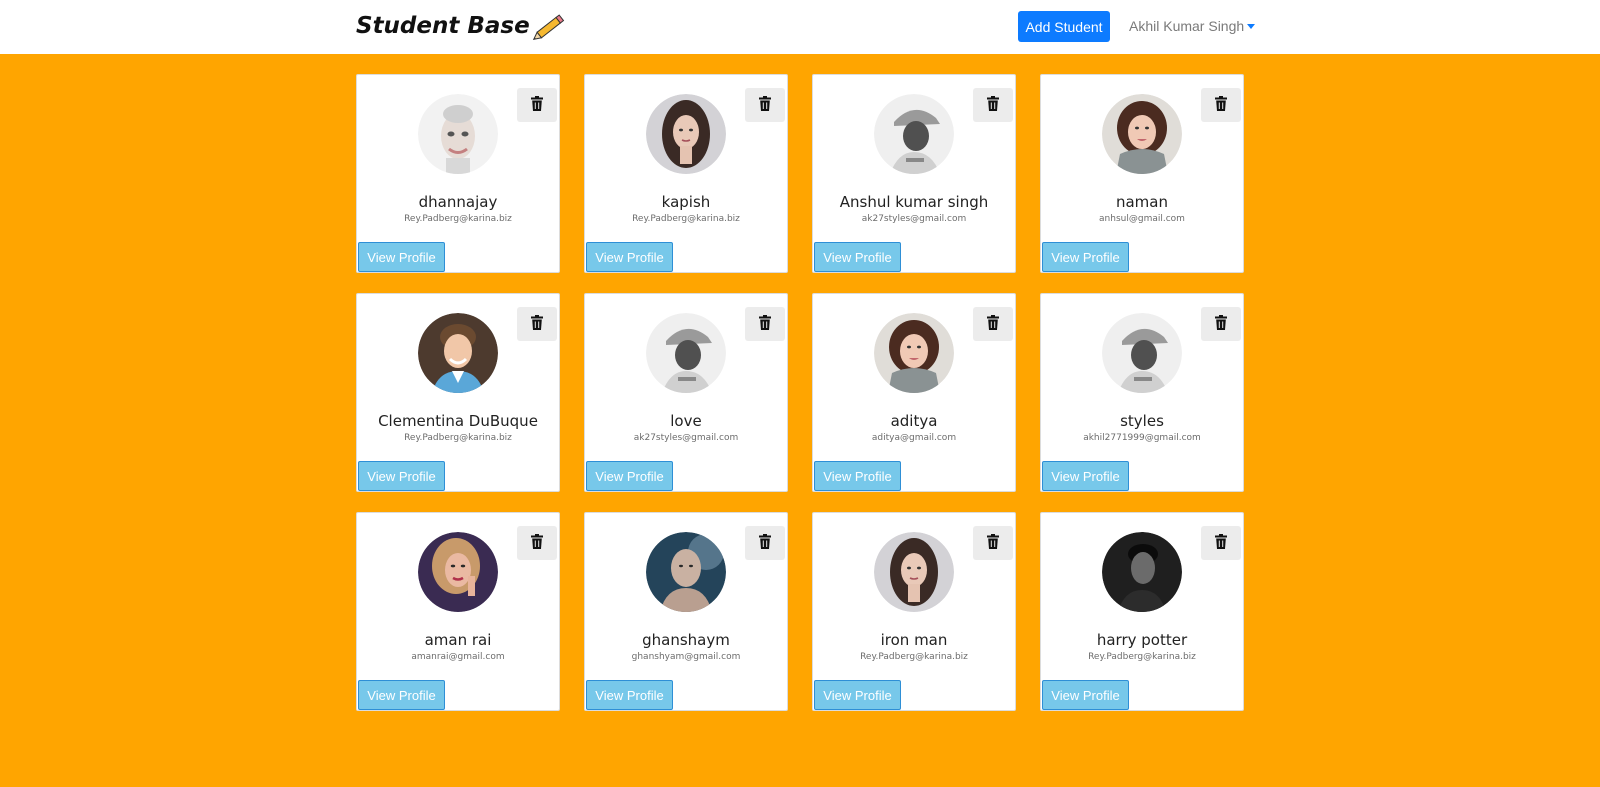 The height and width of the screenshot is (787, 1600). I want to click on student-card: styles akhil2771999@gmail.com View Profile, so click(1142, 392).